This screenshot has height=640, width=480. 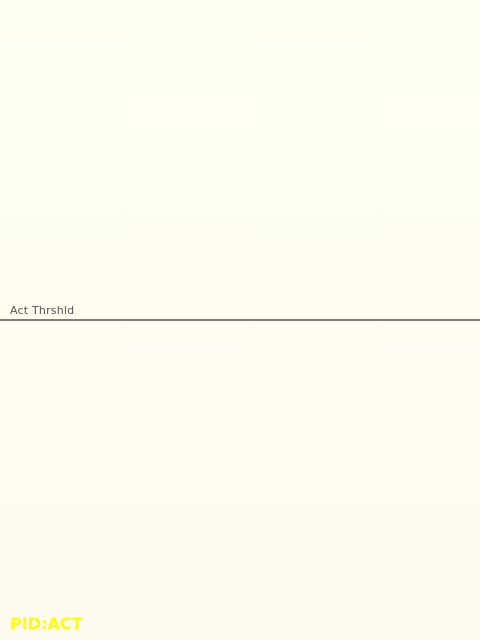 What do you see at coordinates (240, 320) in the screenshot?
I see `threshold-line` at bounding box center [240, 320].